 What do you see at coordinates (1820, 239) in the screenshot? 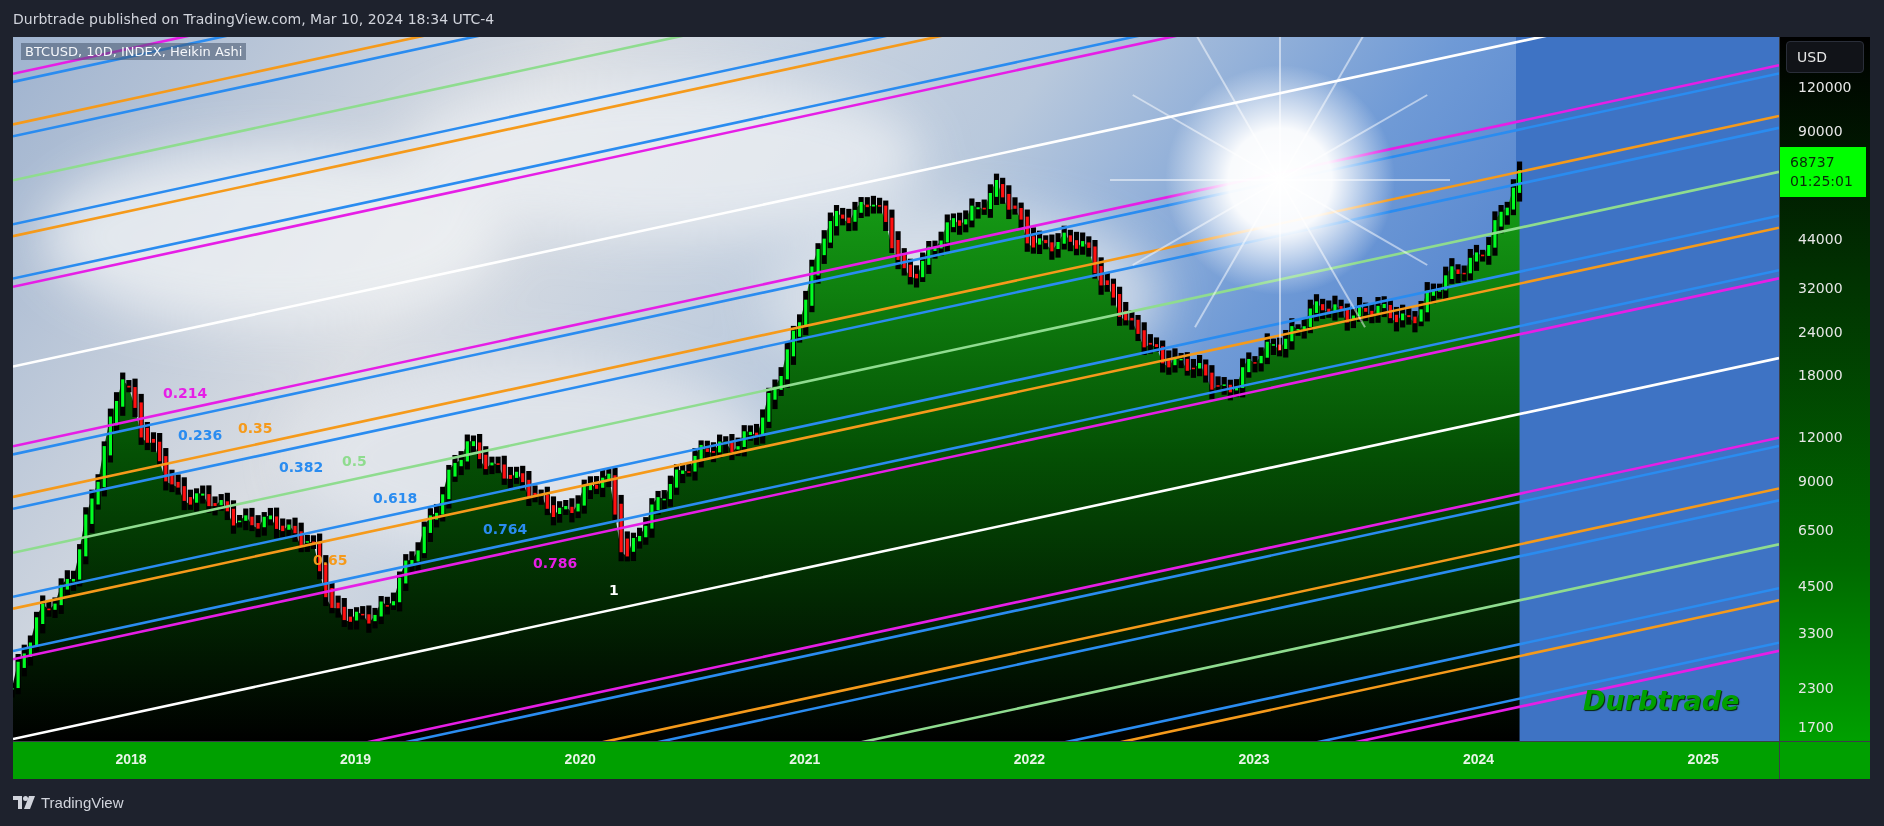
I see `price-tick-label: 44000` at bounding box center [1820, 239].